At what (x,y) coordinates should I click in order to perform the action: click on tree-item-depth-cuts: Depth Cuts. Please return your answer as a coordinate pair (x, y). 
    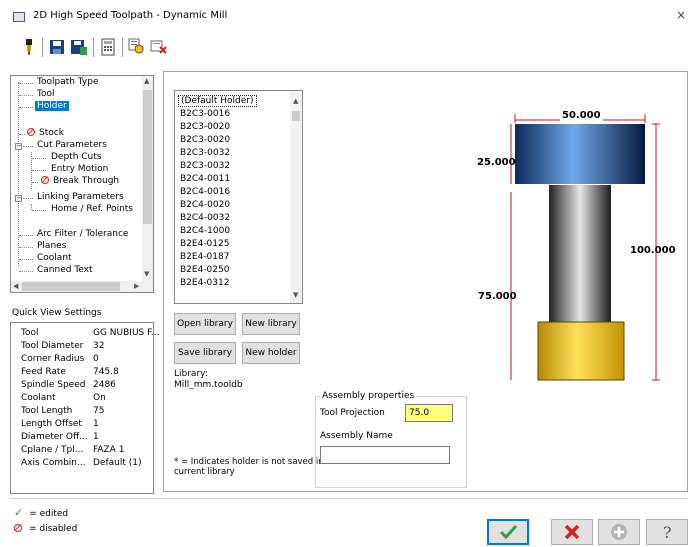
    Looking at the image, I should click on (76, 157).